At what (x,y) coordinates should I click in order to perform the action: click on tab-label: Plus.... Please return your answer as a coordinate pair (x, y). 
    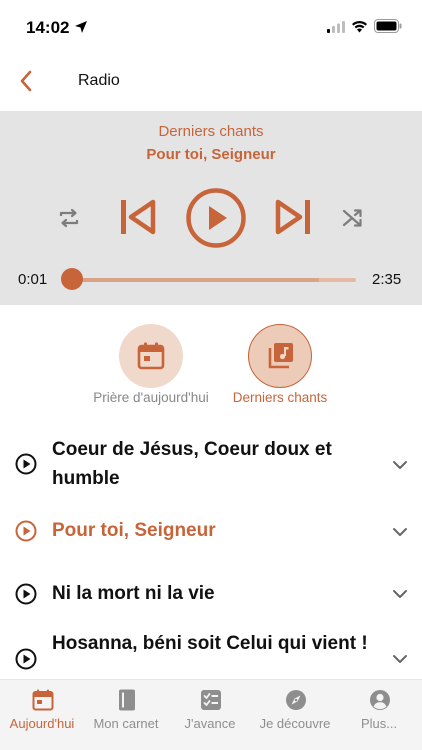
    Looking at the image, I should click on (379, 723).